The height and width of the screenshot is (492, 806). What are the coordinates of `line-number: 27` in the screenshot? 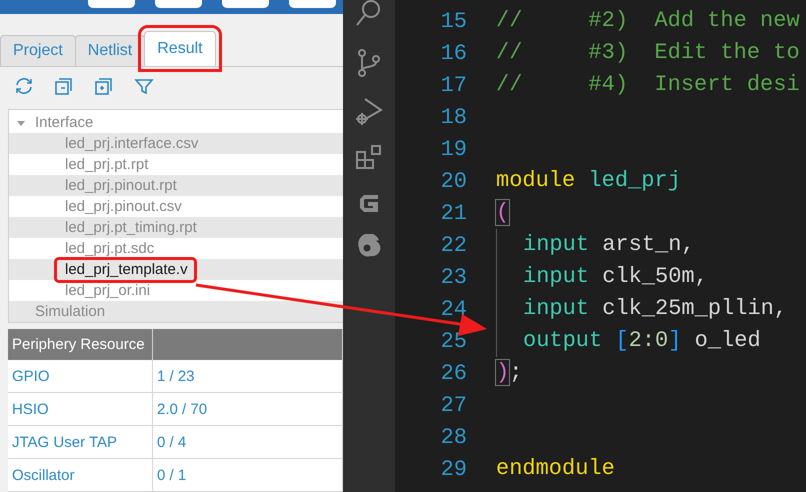 It's located at (453, 405).